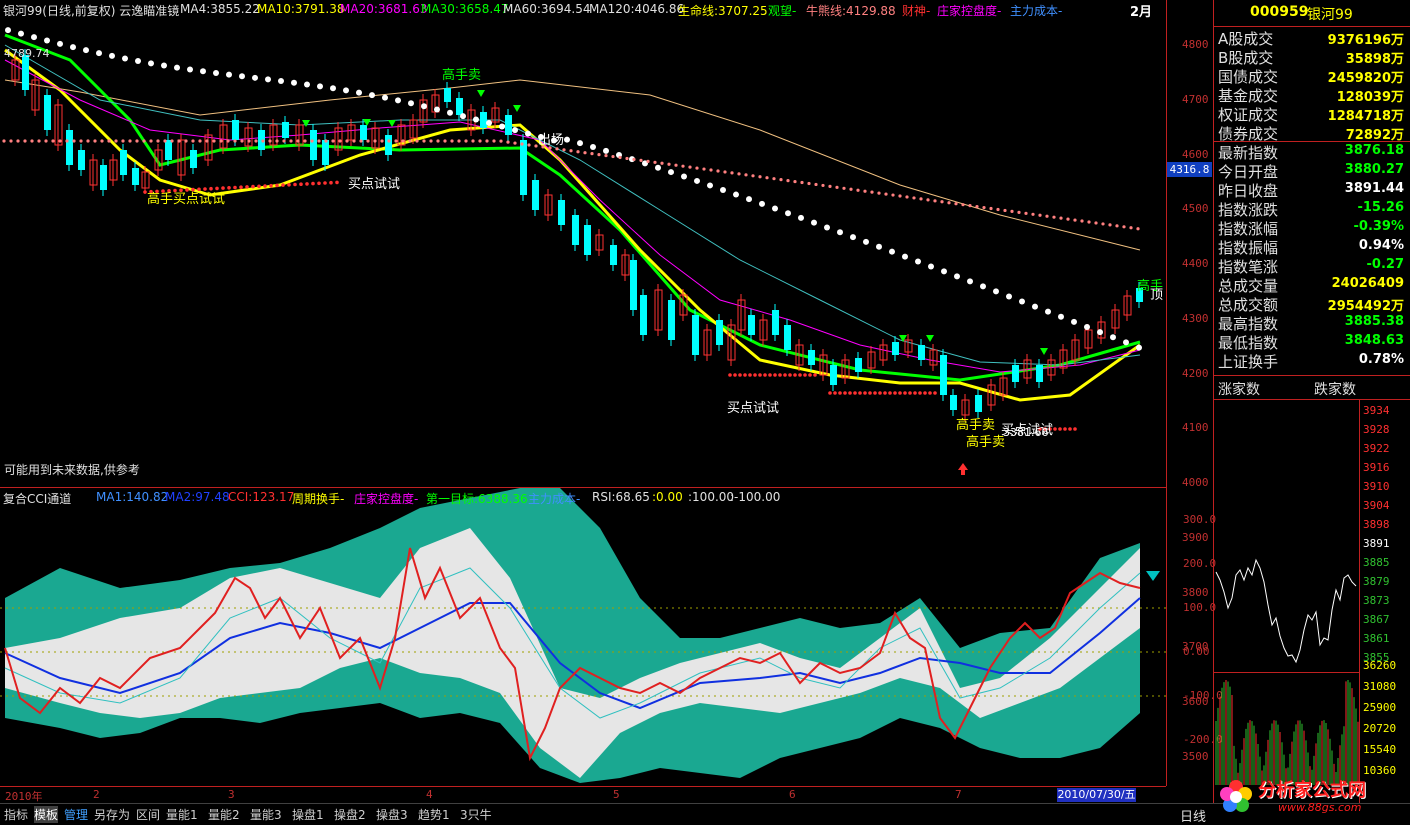  I want to click on life-line-value: 生命线:3707.25, so click(723, 11).